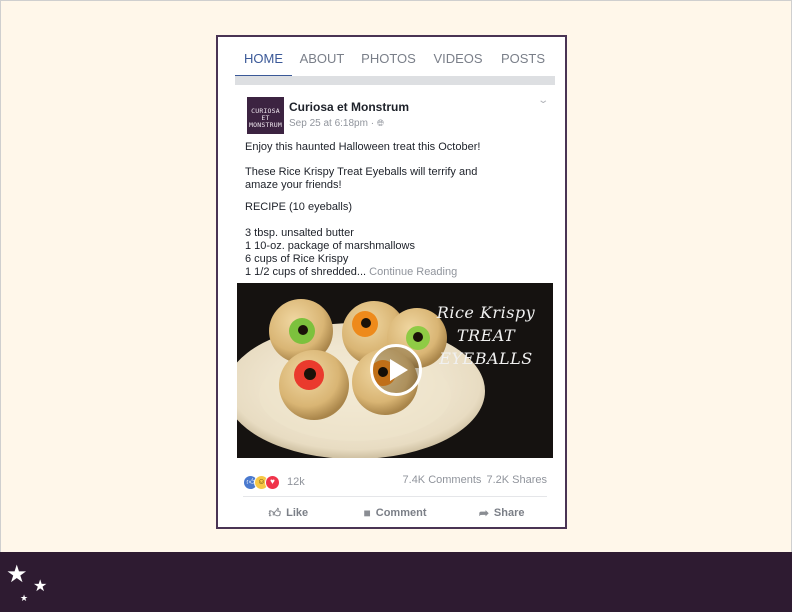 Image resolution: width=792 pixels, height=612 pixels. Describe the element at coordinates (388, 57) in the screenshot. I see `tab-photos: PHOTOS` at that location.